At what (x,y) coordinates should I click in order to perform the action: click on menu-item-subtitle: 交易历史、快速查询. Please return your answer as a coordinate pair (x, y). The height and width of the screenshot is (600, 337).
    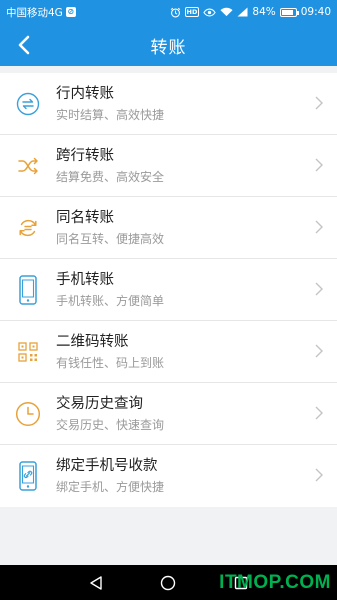
    Looking at the image, I should click on (110, 425).